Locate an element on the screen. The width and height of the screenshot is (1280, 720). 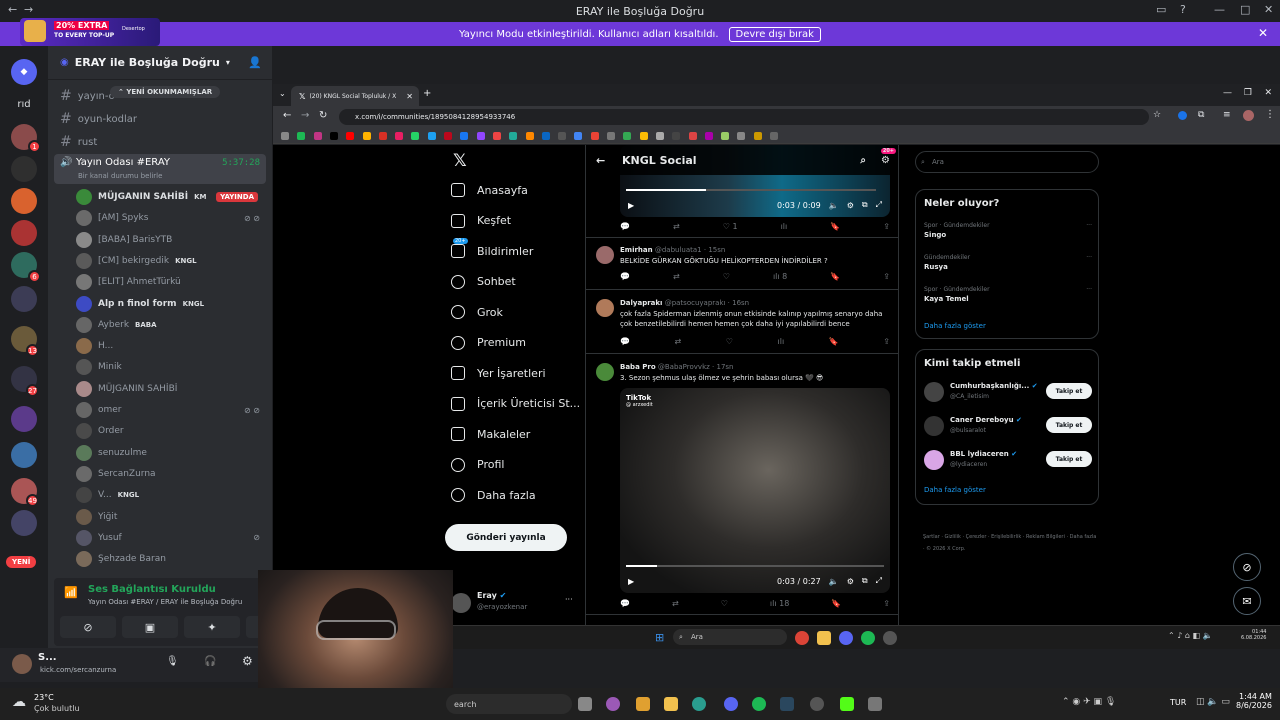
kick-icon is located at coordinates (847, 704).